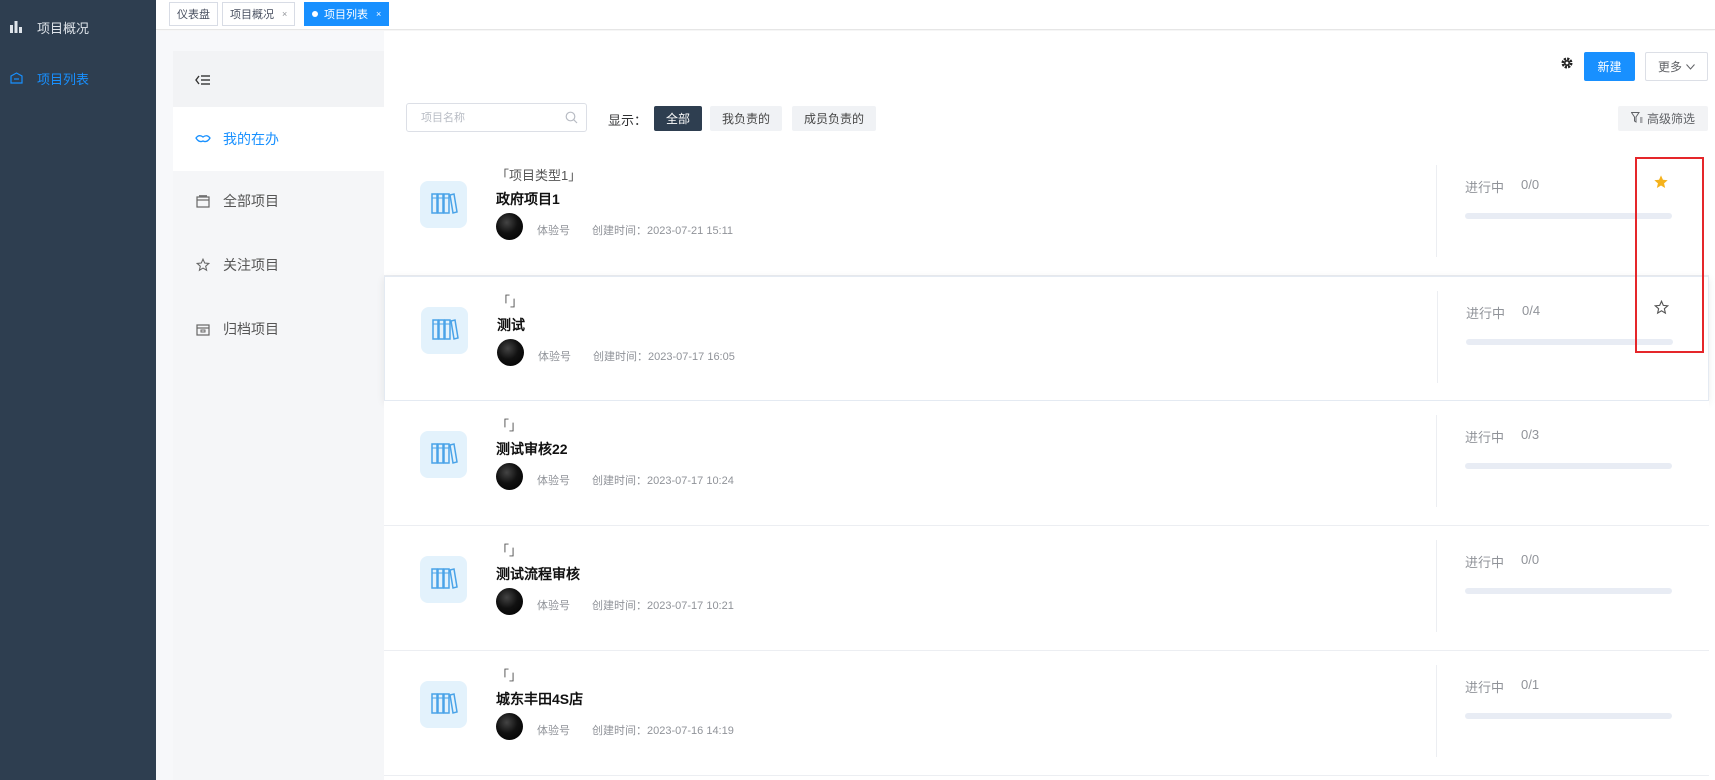  I want to click on filter-mine: 我负责的, so click(746, 118).